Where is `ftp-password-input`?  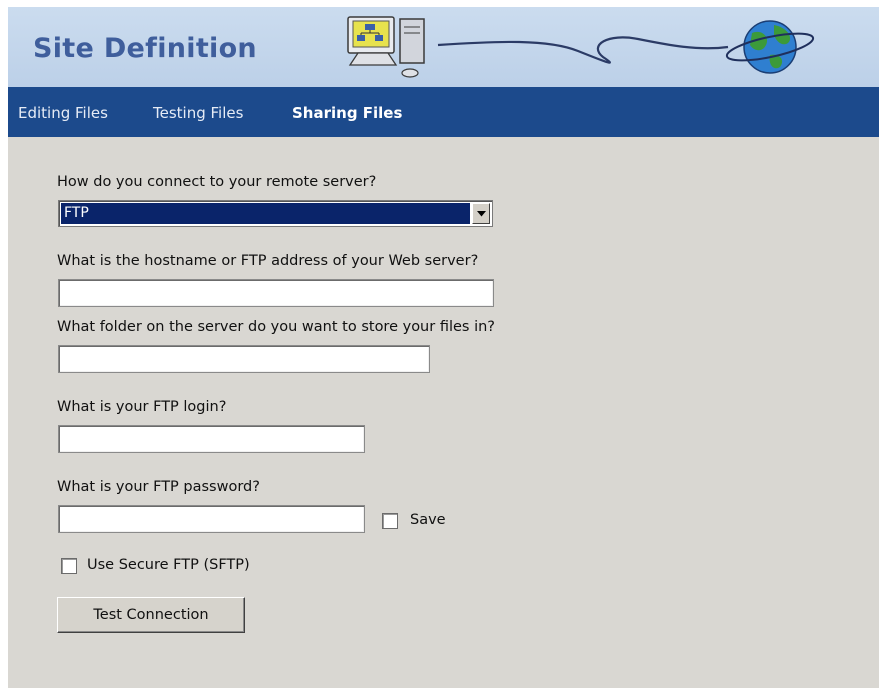
ftp-password-input is located at coordinates (211, 519).